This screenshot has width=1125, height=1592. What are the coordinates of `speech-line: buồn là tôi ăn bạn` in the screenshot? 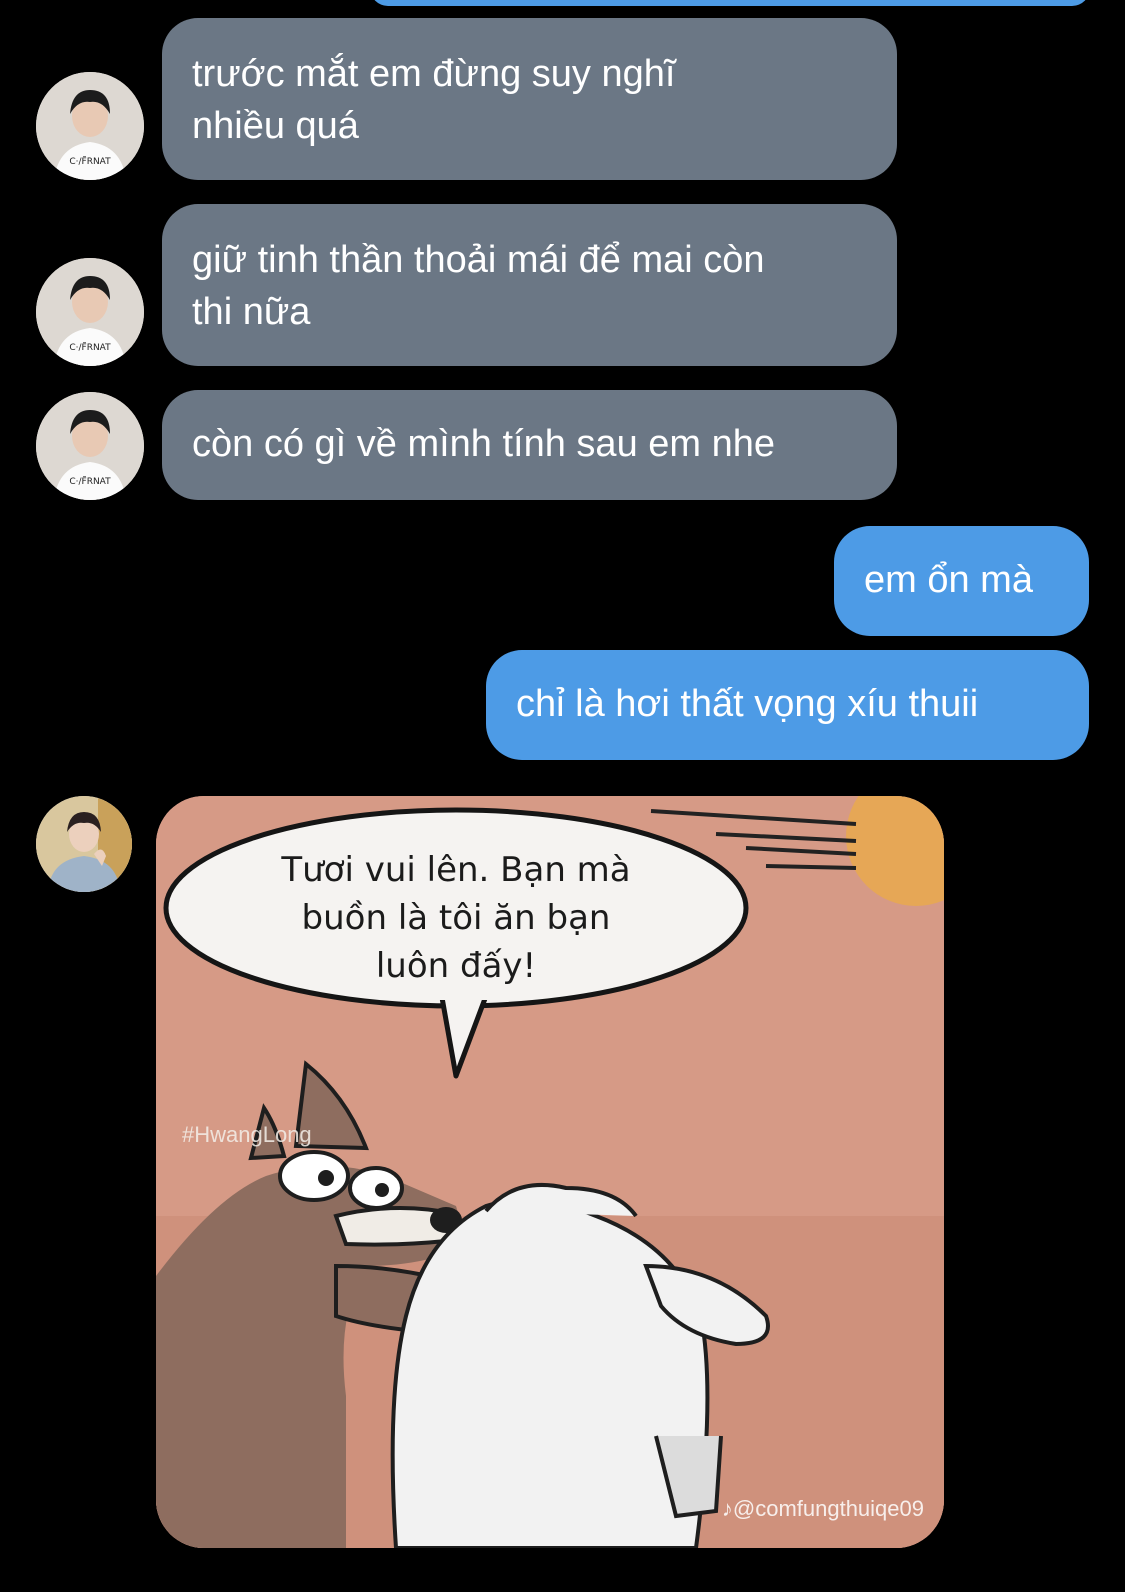 It's located at (456, 918).